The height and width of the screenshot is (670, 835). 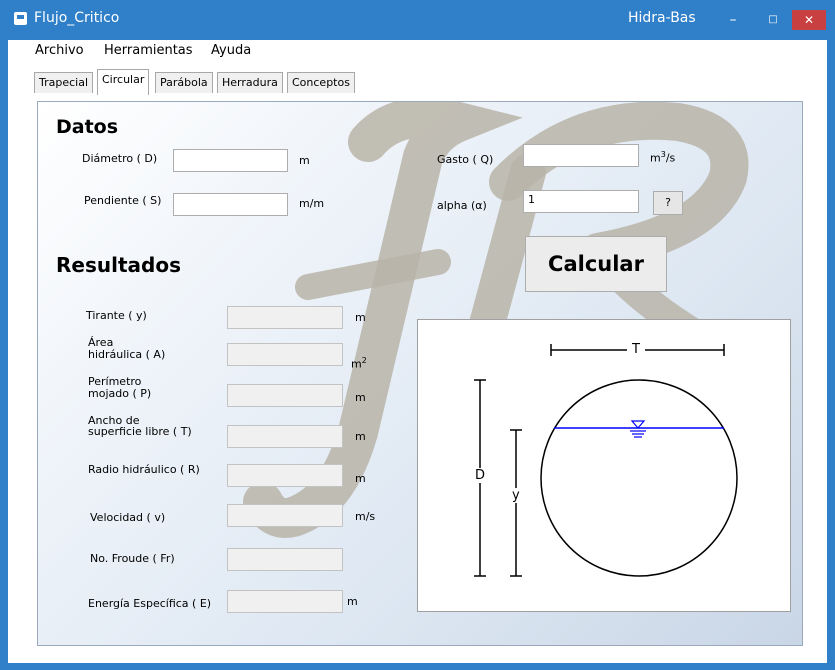 What do you see at coordinates (662, 18) in the screenshot?
I see `window-brand: Hidra-Bas` at bounding box center [662, 18].